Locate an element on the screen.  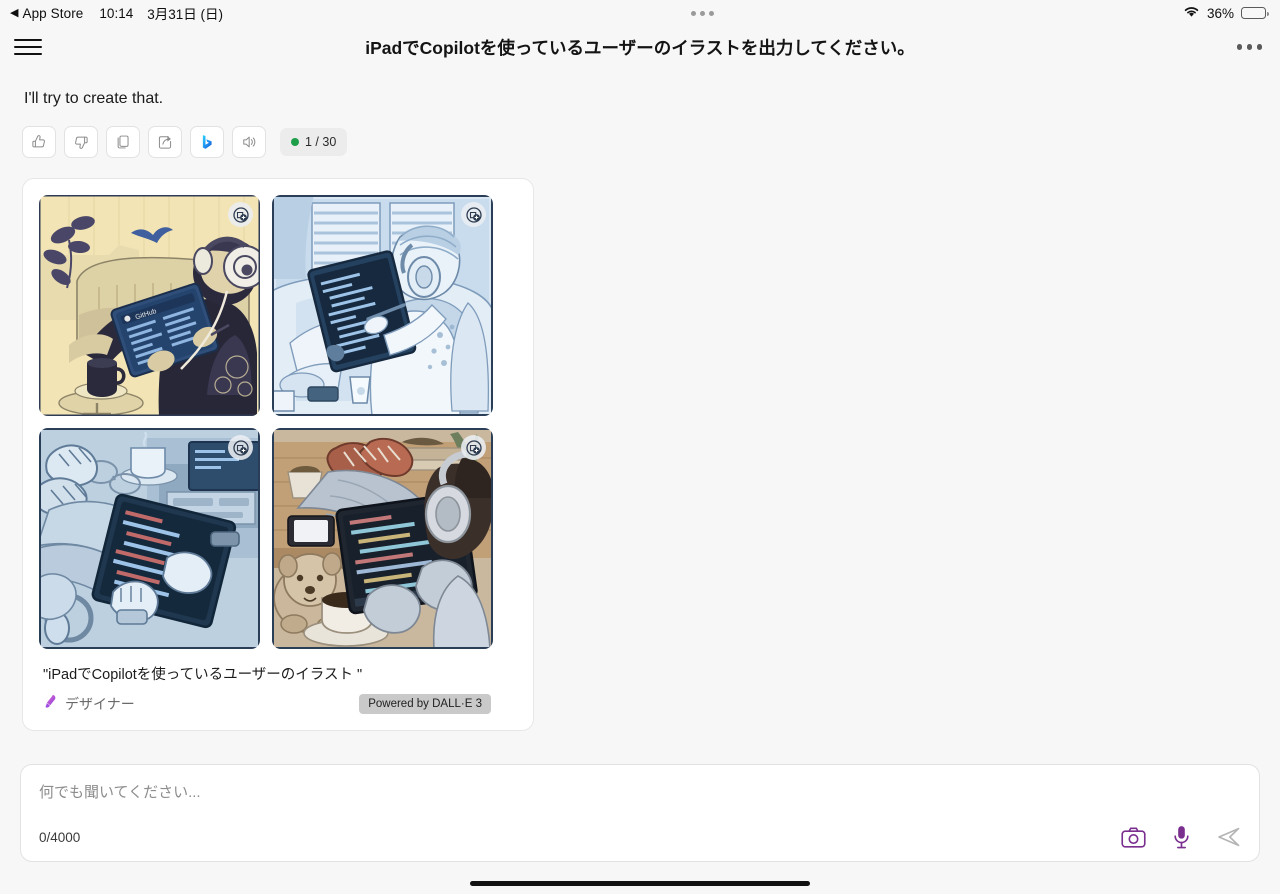
hamburger-menu-icon is located at coordinates (28, 47).